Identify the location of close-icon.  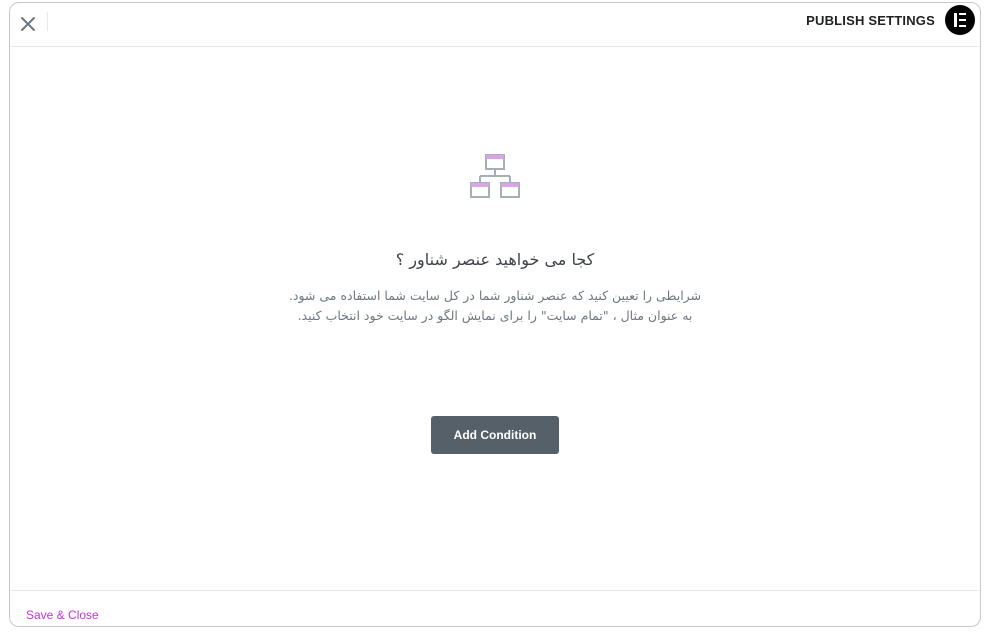
(28, 24).